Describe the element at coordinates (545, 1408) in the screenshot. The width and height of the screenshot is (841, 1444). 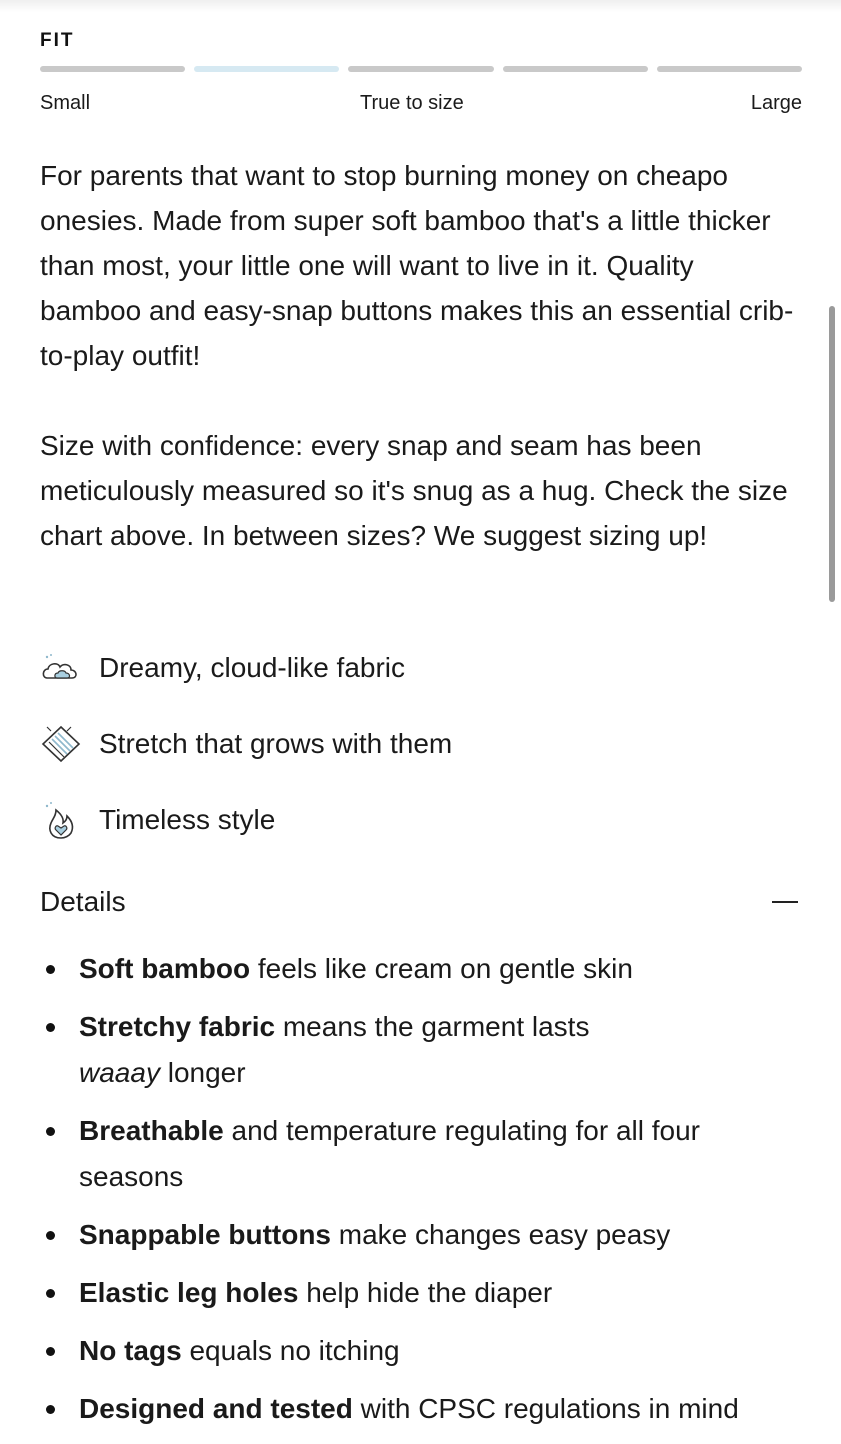
I see `detail-text: with CPSC regulations in mind` at that location.